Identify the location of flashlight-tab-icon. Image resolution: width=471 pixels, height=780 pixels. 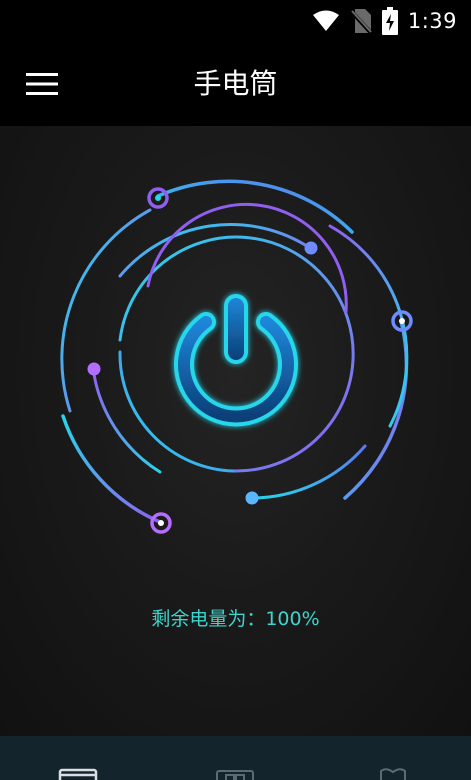
(78, 774).